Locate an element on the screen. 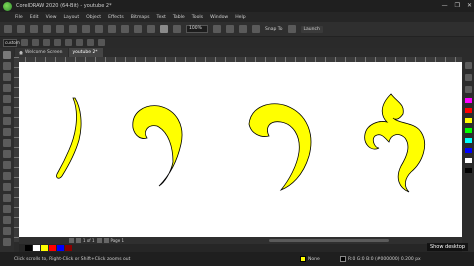 The image size is (474, 266). menu-view: View is located at coordinates (51, 17).